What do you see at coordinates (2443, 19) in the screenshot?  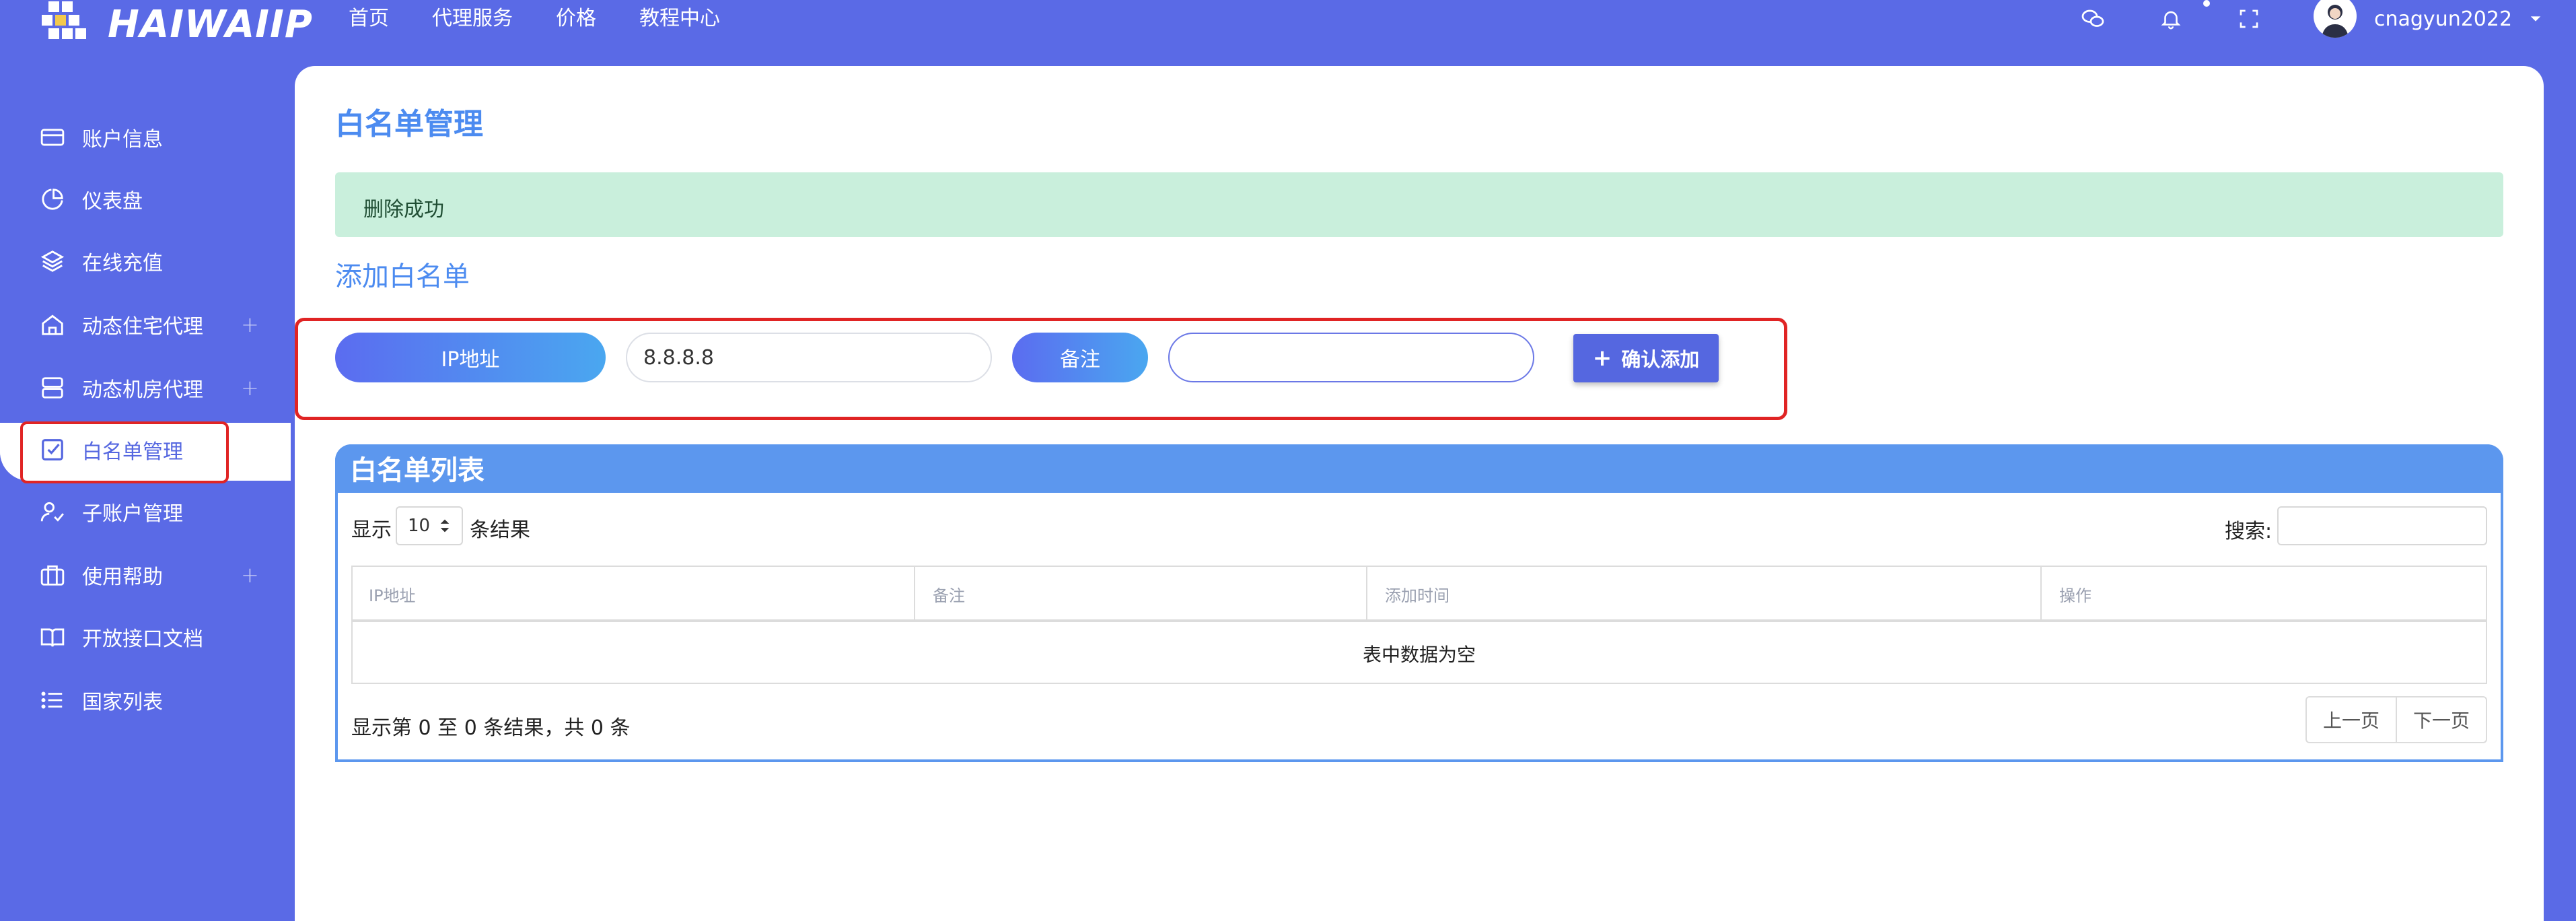 I see `username: cnagyun2022` at bounding box center [2443, 19].